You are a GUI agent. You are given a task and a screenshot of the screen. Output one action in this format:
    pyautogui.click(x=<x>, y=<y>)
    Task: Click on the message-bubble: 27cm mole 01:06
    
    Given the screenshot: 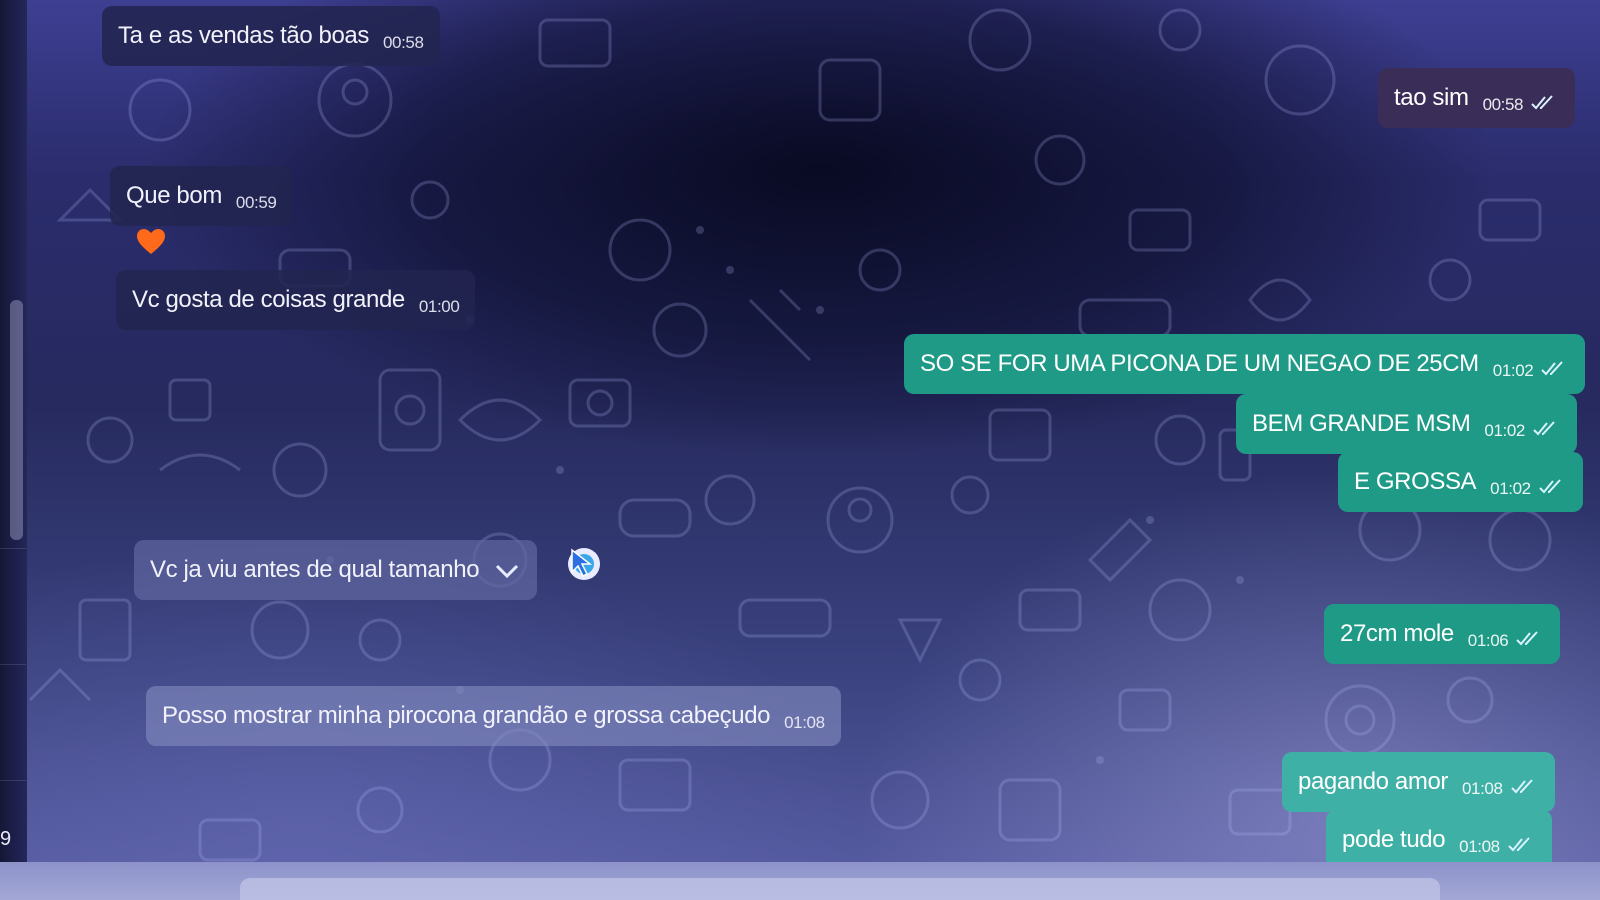 What is the action you would take?
    pyautogui.click(x=1442, y=634)
    